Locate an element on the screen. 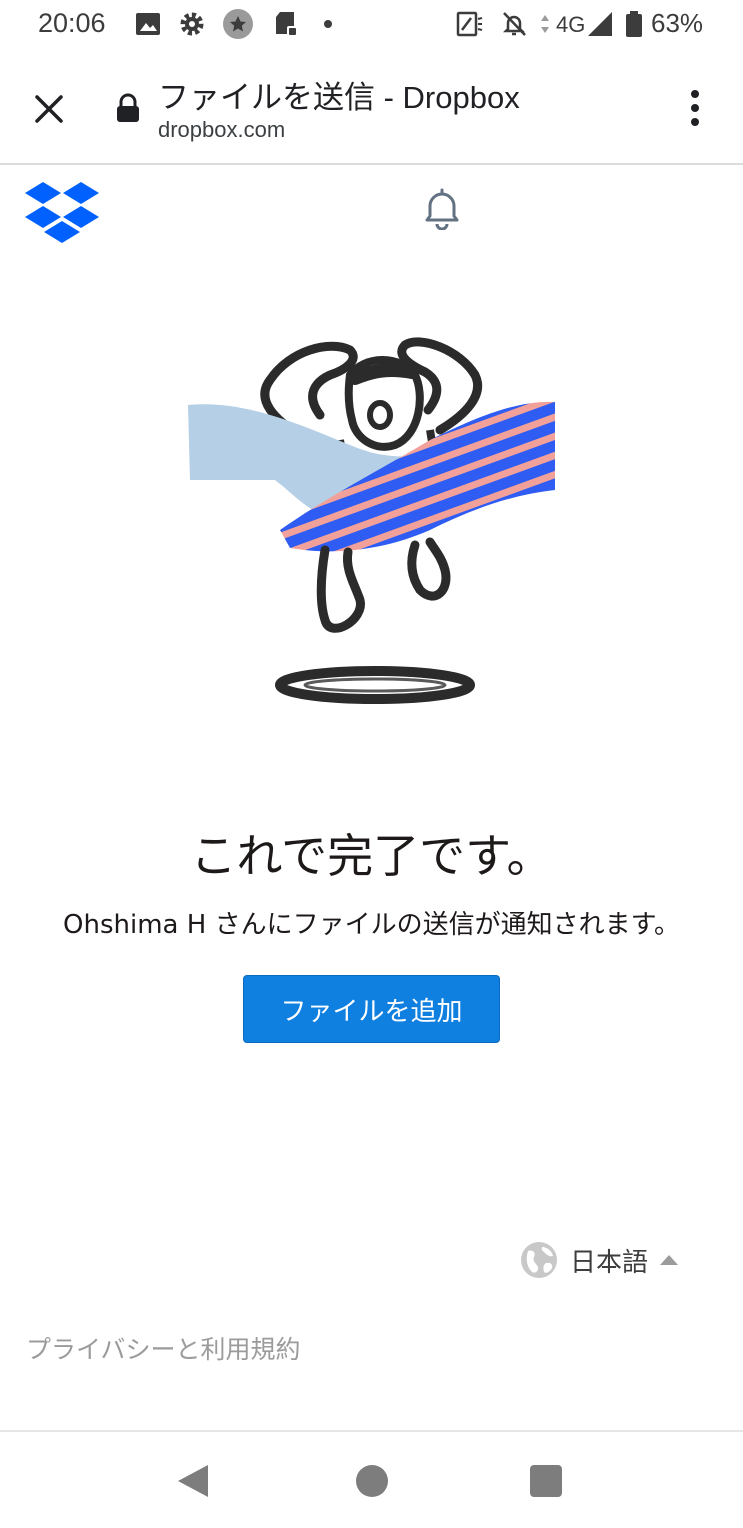 This screenshot has height=1528, width=743. signal-icon is located at coordinates (600, 24).